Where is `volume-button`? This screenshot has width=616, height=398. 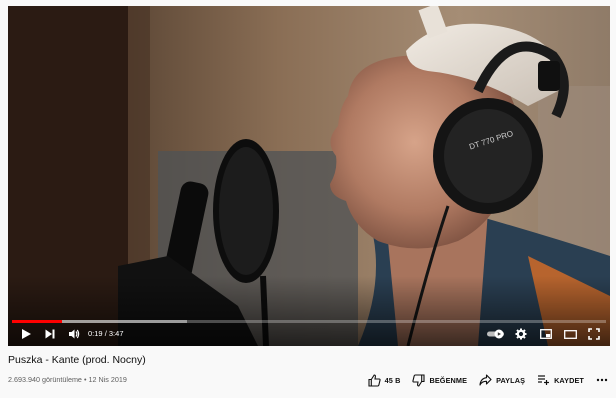 volume-button is located at coordinates (74, 334).